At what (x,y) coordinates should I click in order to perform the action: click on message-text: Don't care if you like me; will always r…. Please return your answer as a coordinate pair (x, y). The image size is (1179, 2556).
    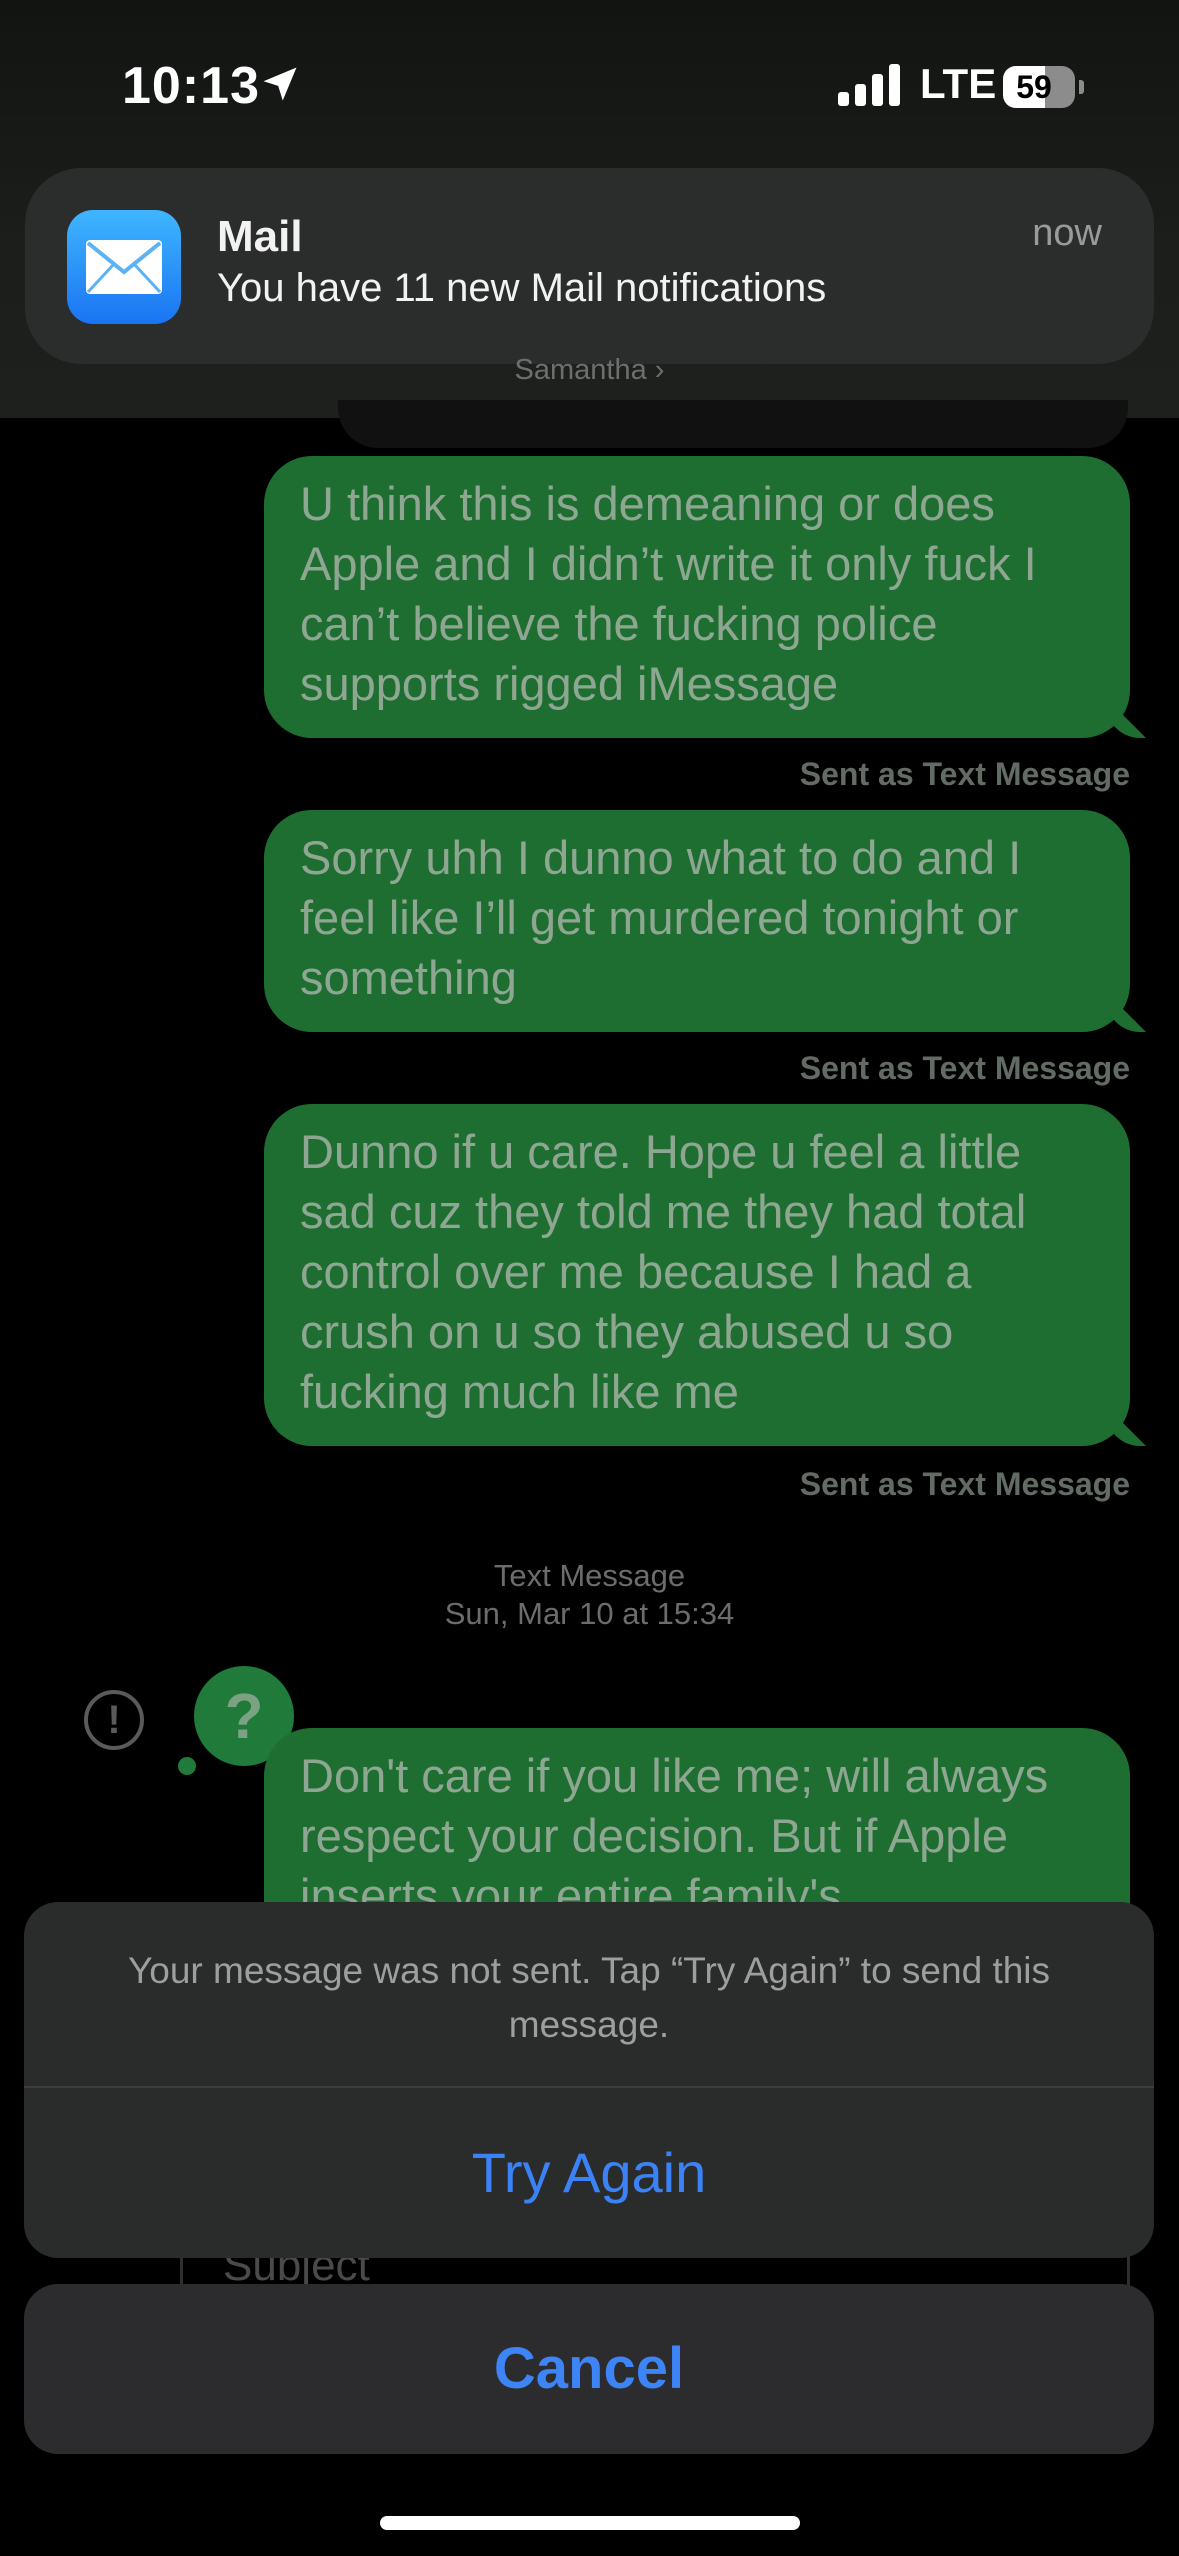
    Looking at the image, I should click on (674, 1835).